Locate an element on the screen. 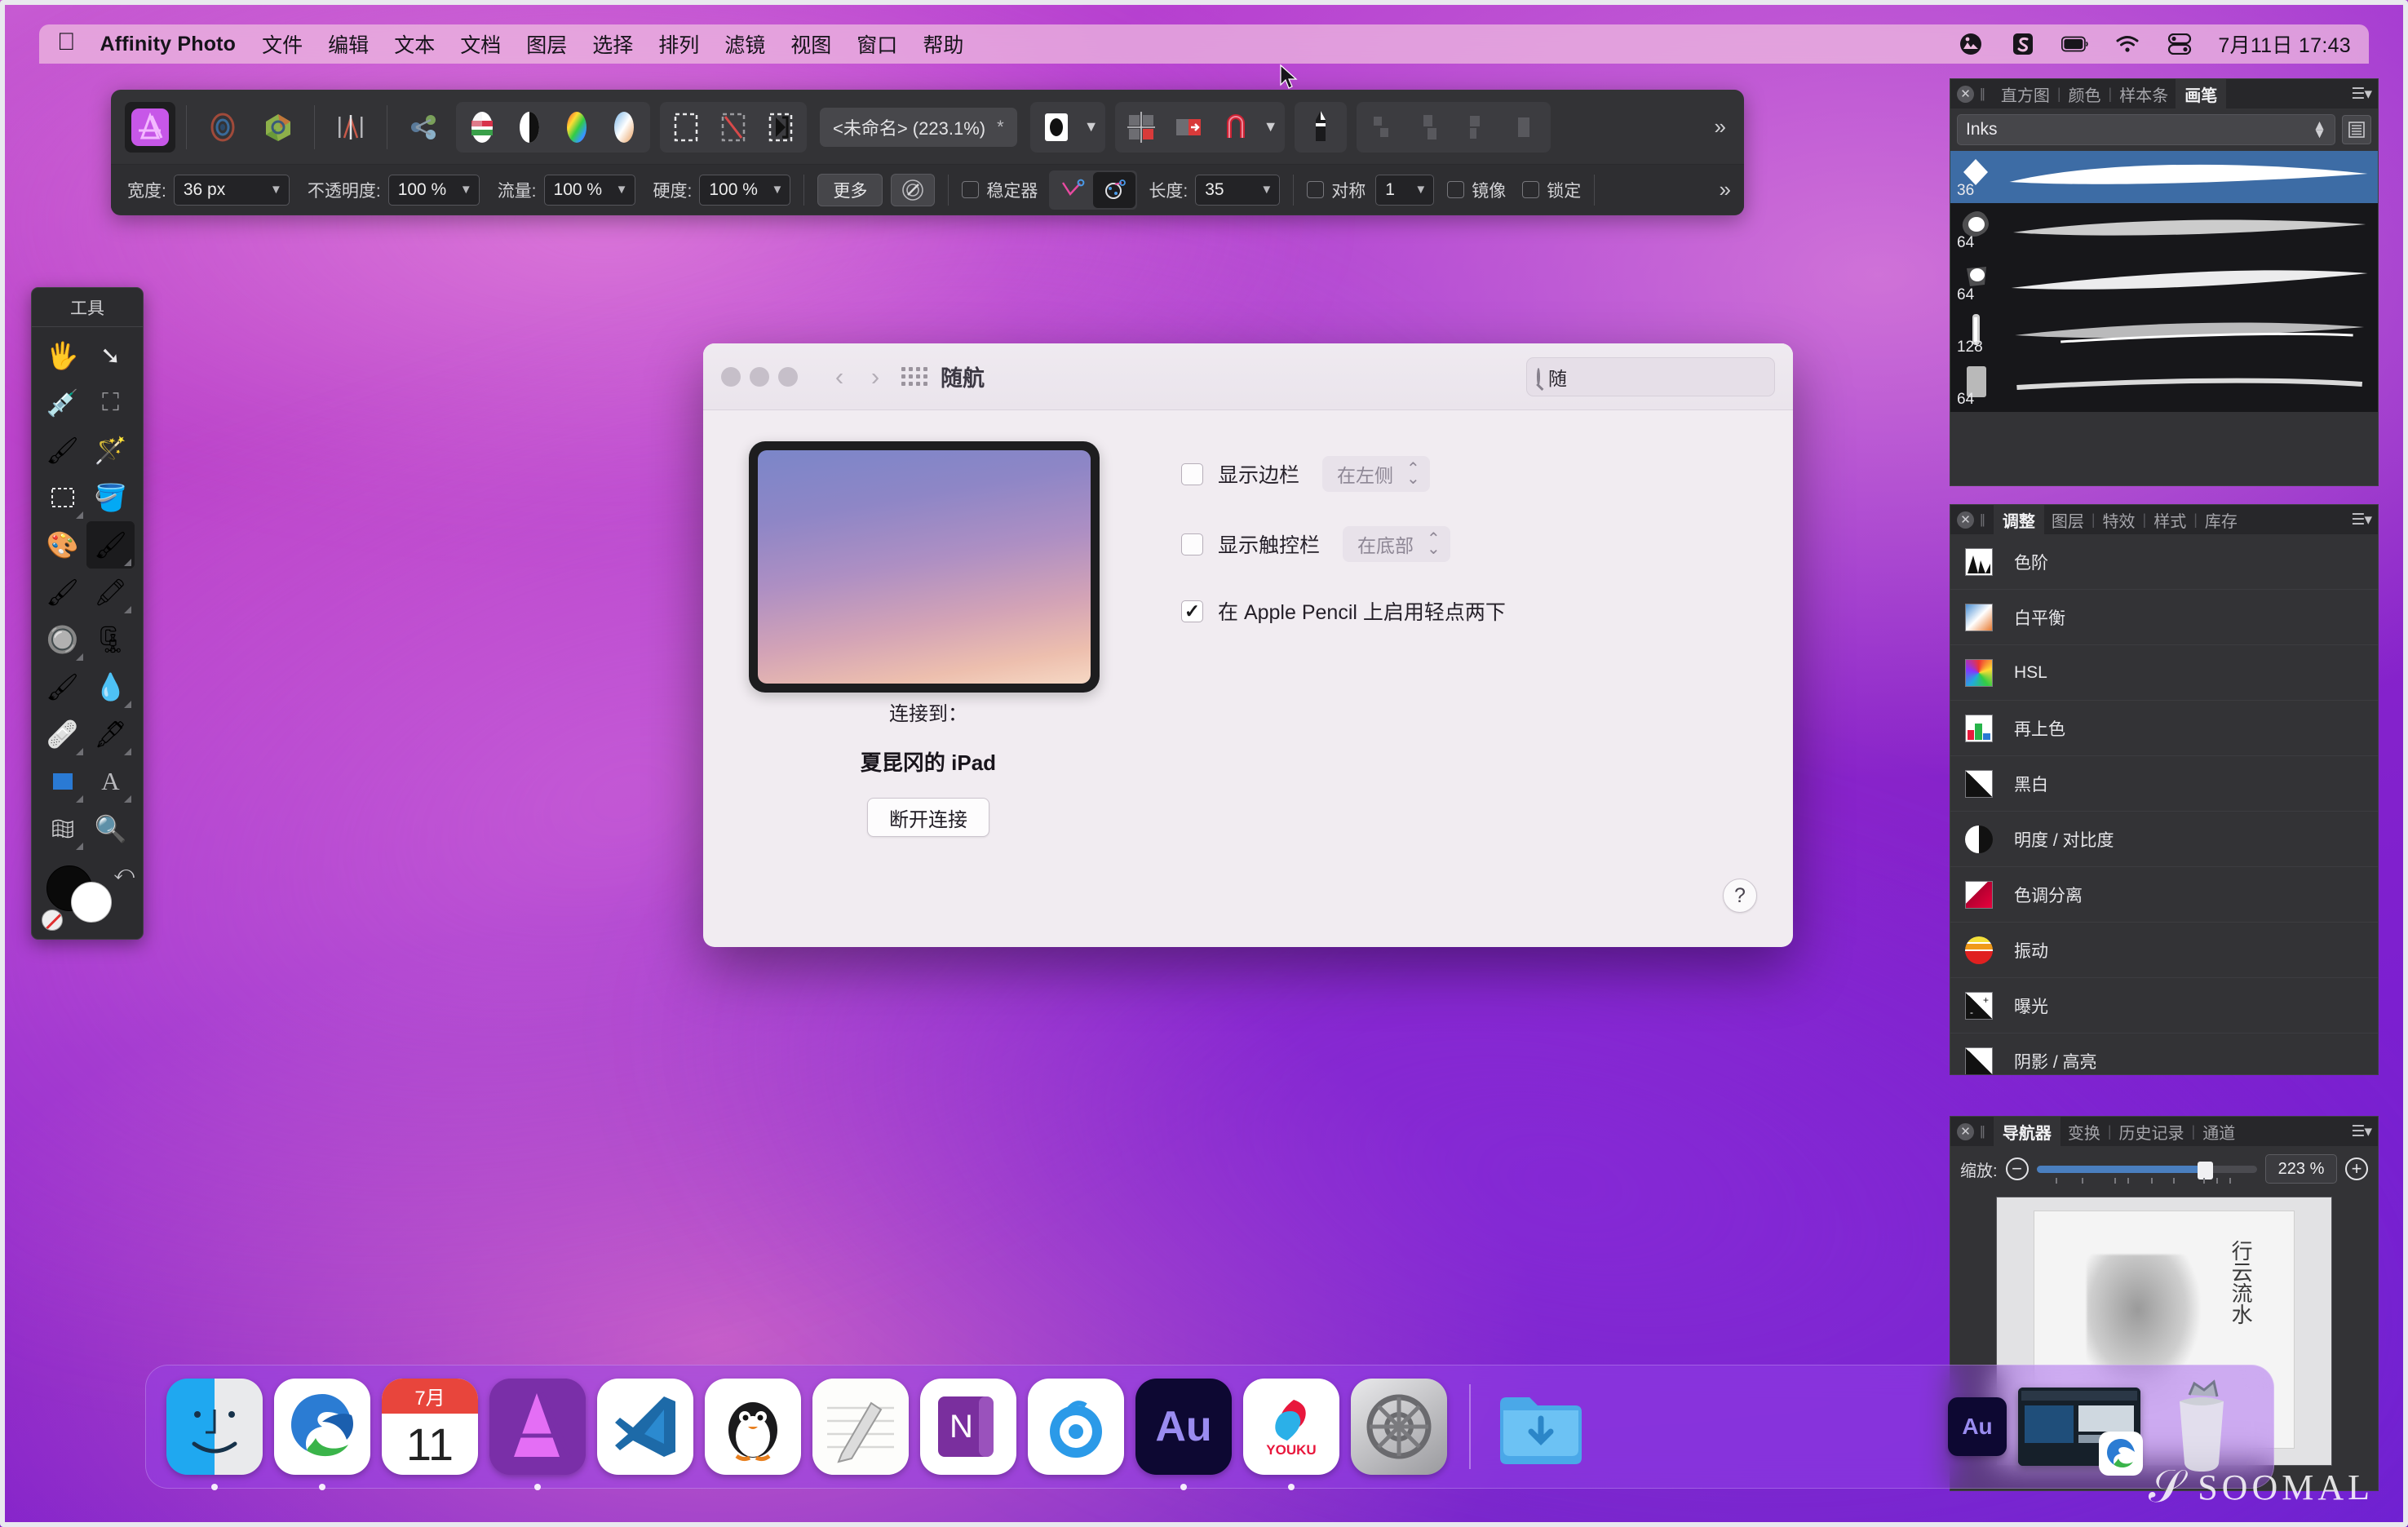 Image resolution: width=2408 pixels, height=1527 pixels. wifi-icon is located at coordinates (2127, 44).